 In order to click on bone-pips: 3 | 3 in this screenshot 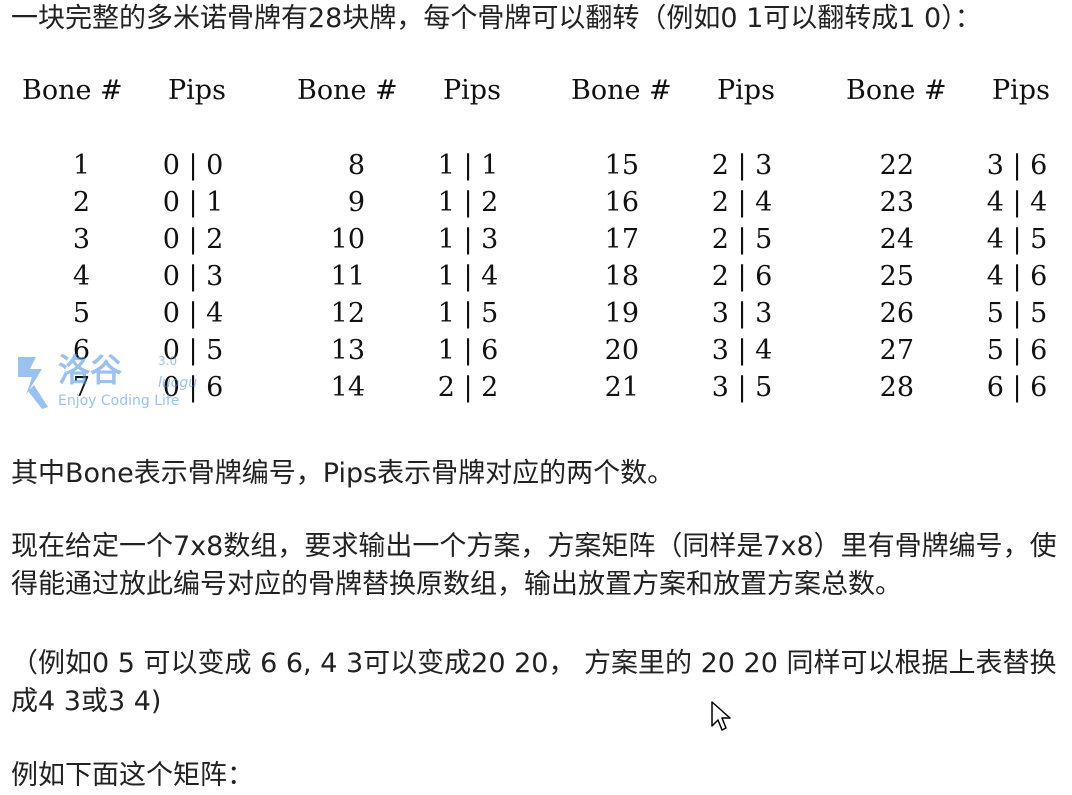, I will do `click(742, 313)`.